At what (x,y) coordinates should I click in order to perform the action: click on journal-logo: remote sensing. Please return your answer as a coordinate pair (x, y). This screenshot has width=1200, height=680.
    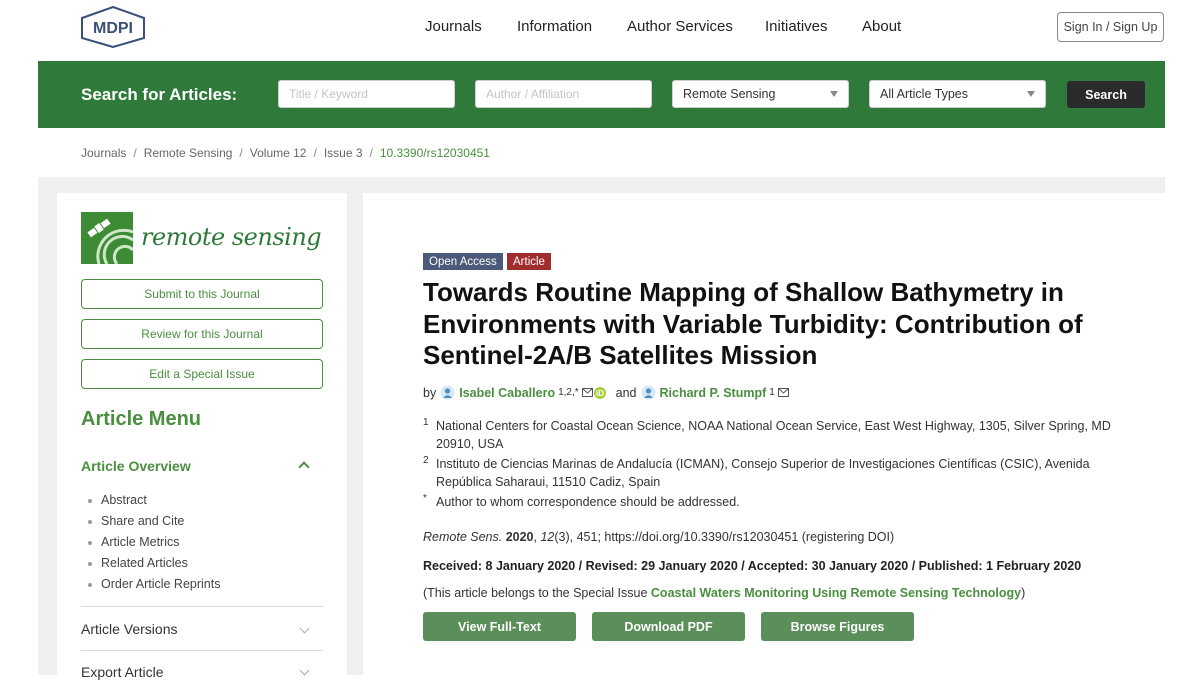
    Looking at the image, I should click on (201, 239).